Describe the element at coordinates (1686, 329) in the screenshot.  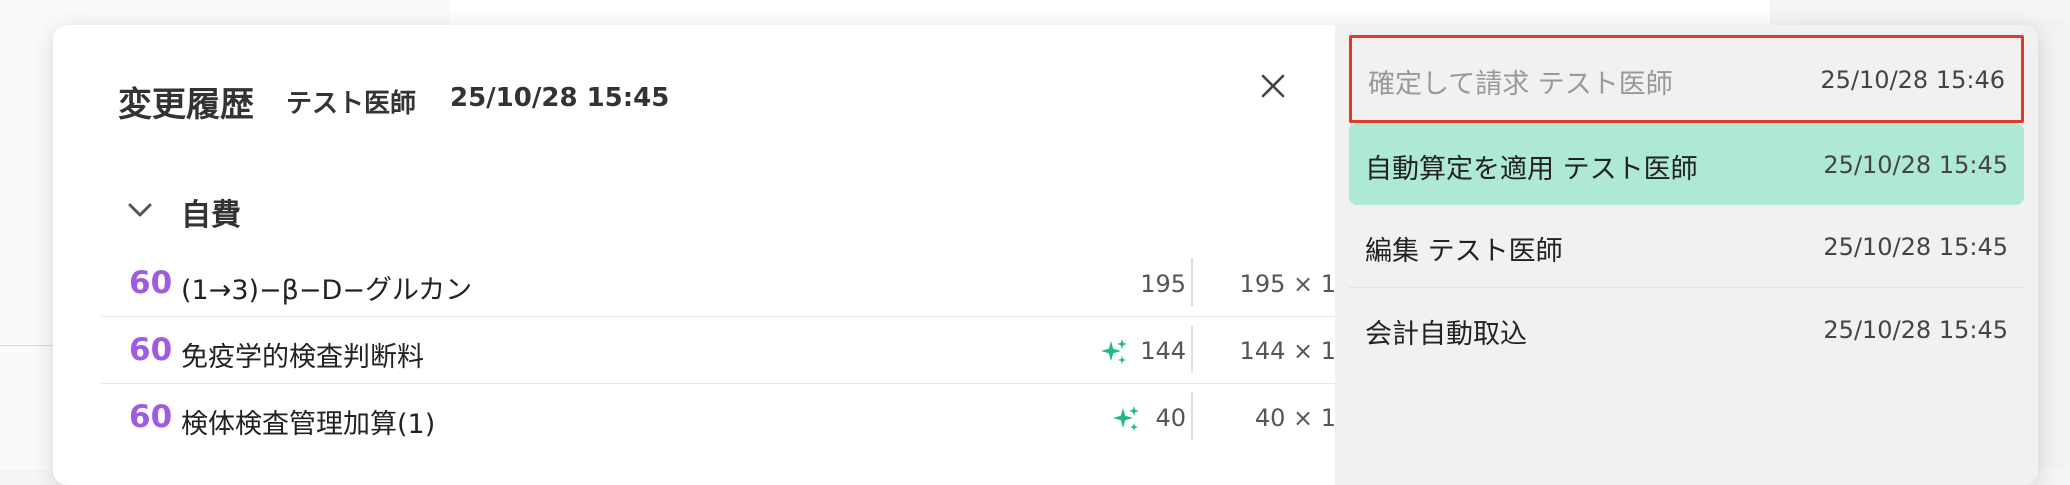
I see `history-item-import: 会計自動取込 25/10/28 15:45` at that location.